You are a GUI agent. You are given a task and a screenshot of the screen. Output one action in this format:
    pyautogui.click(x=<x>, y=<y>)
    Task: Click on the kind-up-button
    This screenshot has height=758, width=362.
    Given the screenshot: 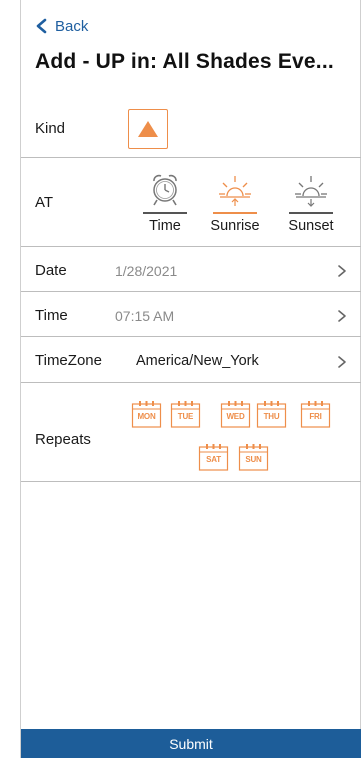 What is the action you would take?
    pyautogui.click(x=148, y=129)
    